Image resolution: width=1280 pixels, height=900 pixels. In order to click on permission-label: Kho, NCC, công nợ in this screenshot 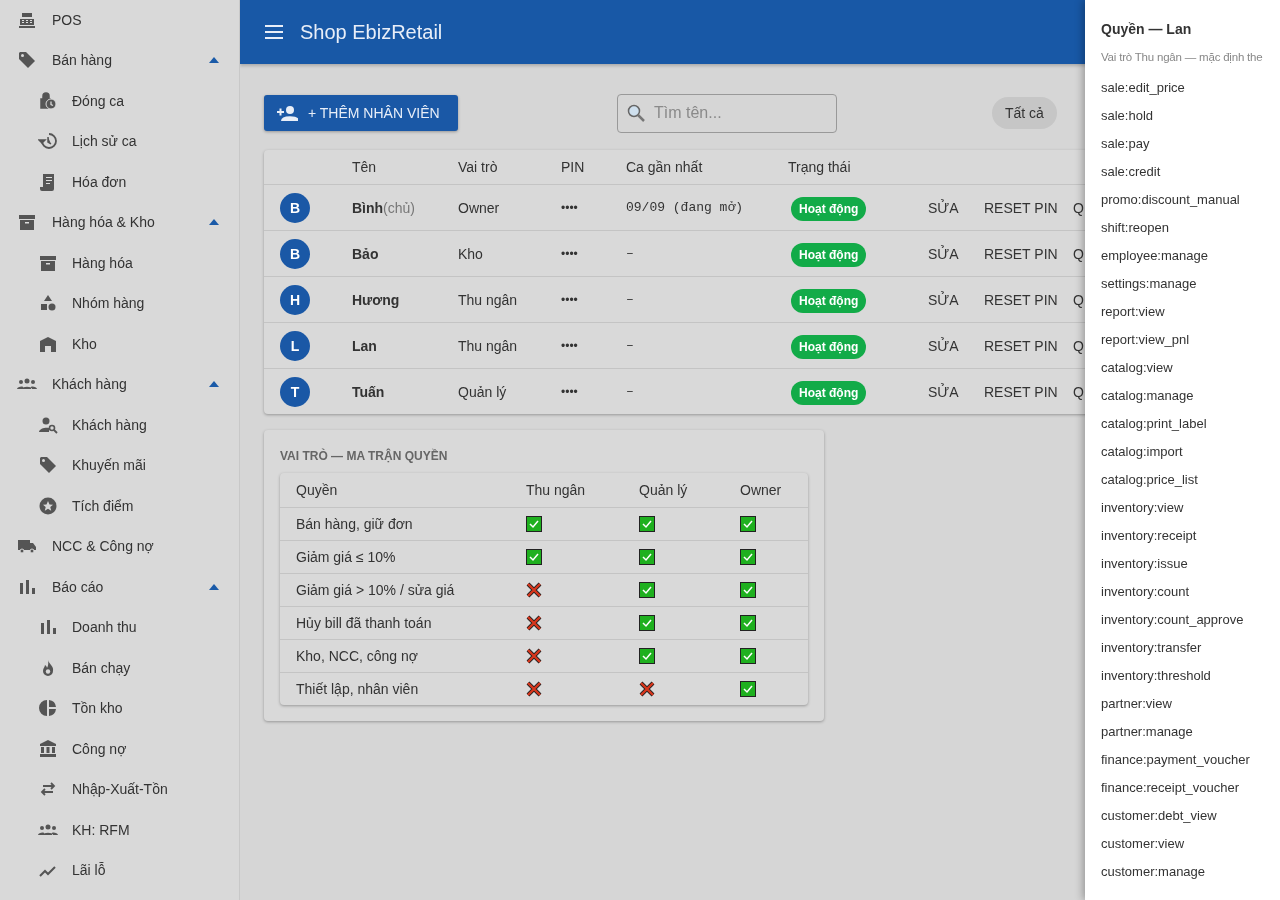, I will do `click(357, 656)`.